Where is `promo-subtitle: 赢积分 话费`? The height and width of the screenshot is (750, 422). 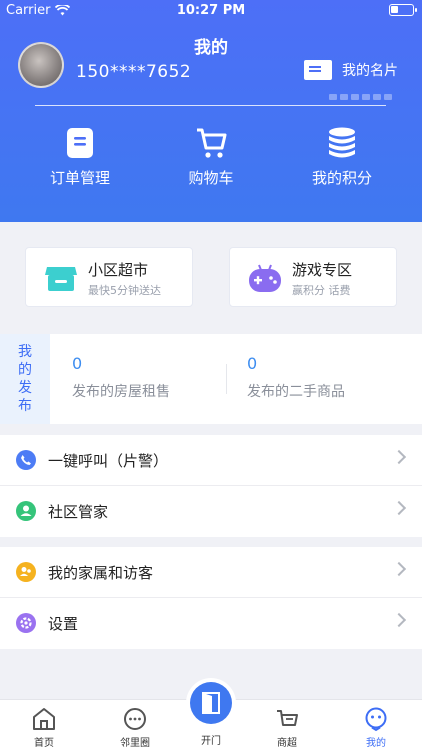 promo-subtitle: 赢积分 话费 is located at coordinates (321, 290).